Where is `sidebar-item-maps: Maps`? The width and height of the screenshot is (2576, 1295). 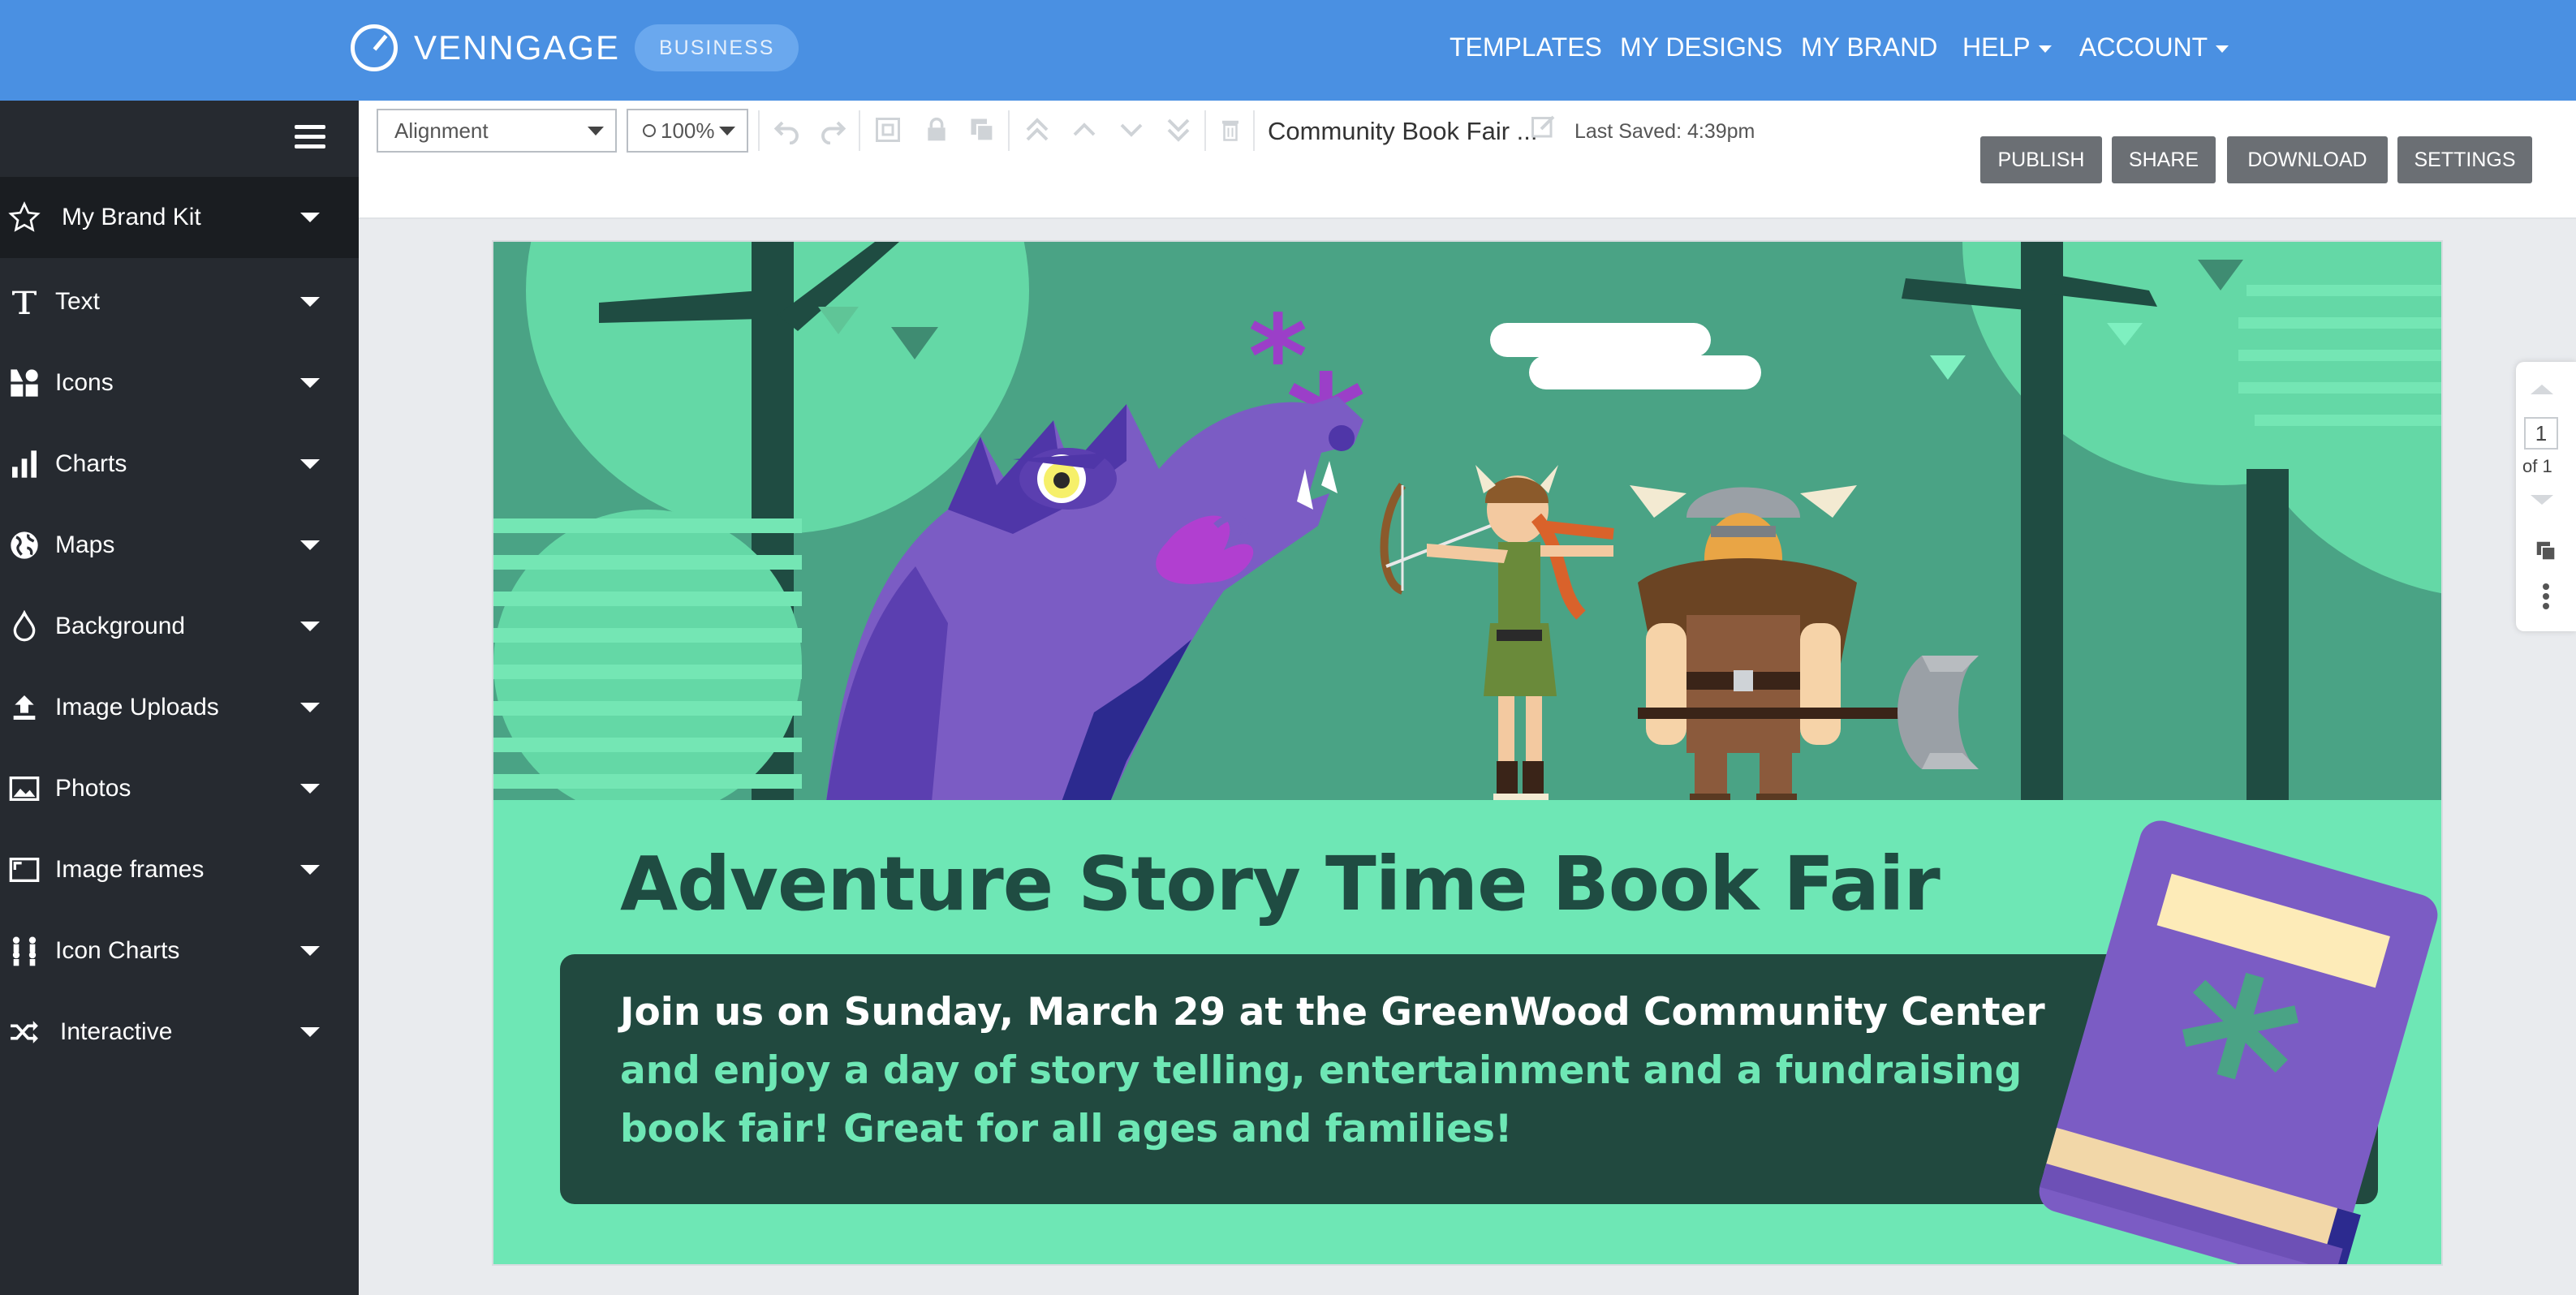
sidebar-item-maps: Maps is located at coordinates (180, 545).